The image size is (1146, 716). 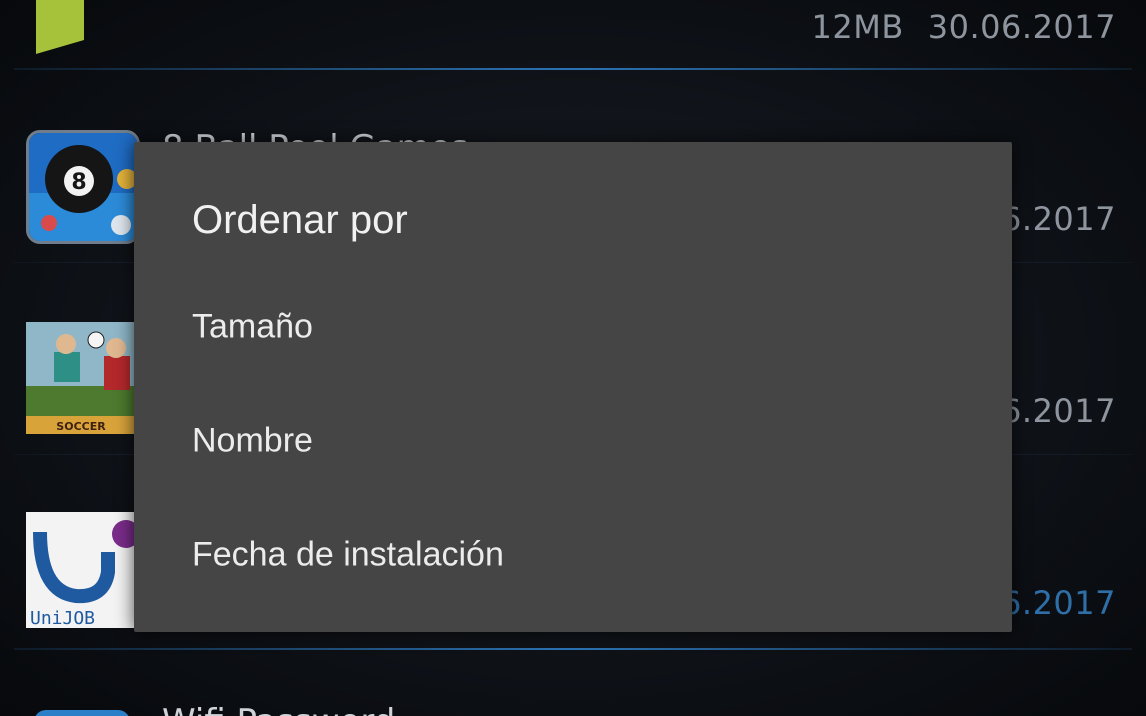 I want to click on soccer-logo-text: SOCCER, so click(x=81, y=426).